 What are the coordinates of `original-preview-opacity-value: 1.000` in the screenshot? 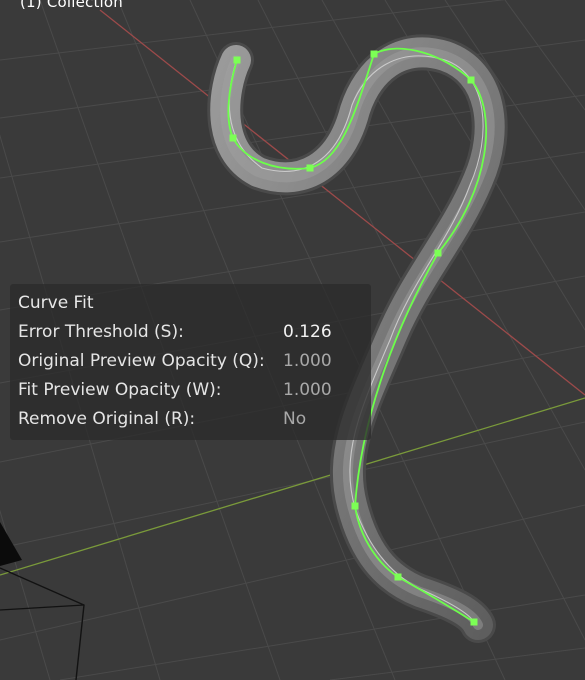 It's located at (307, 361).